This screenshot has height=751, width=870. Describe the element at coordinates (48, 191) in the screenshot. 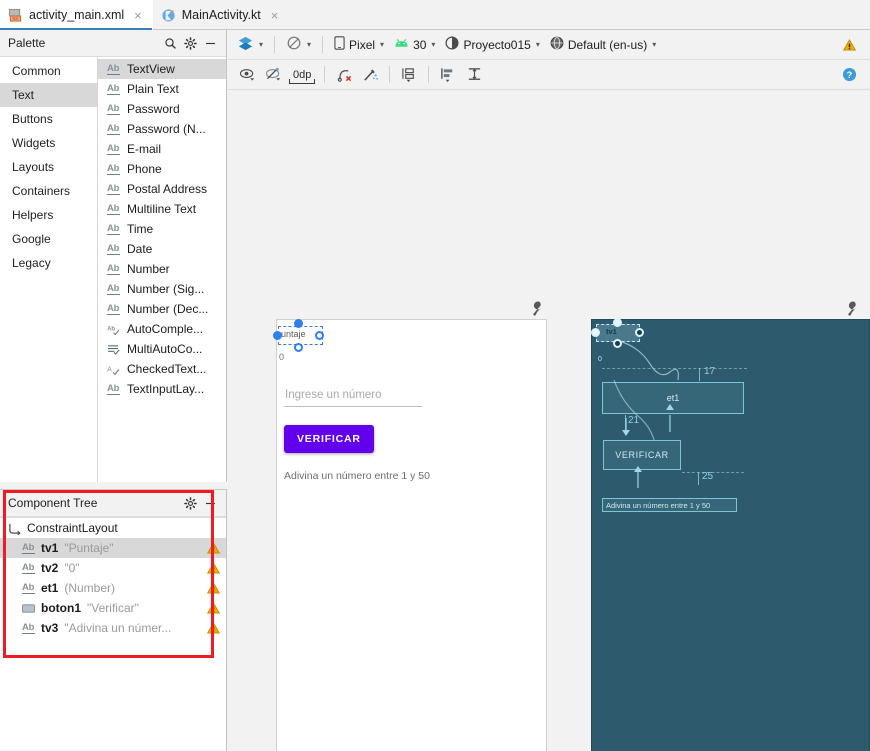

I see `palette-category-containers: Containers` at that location.